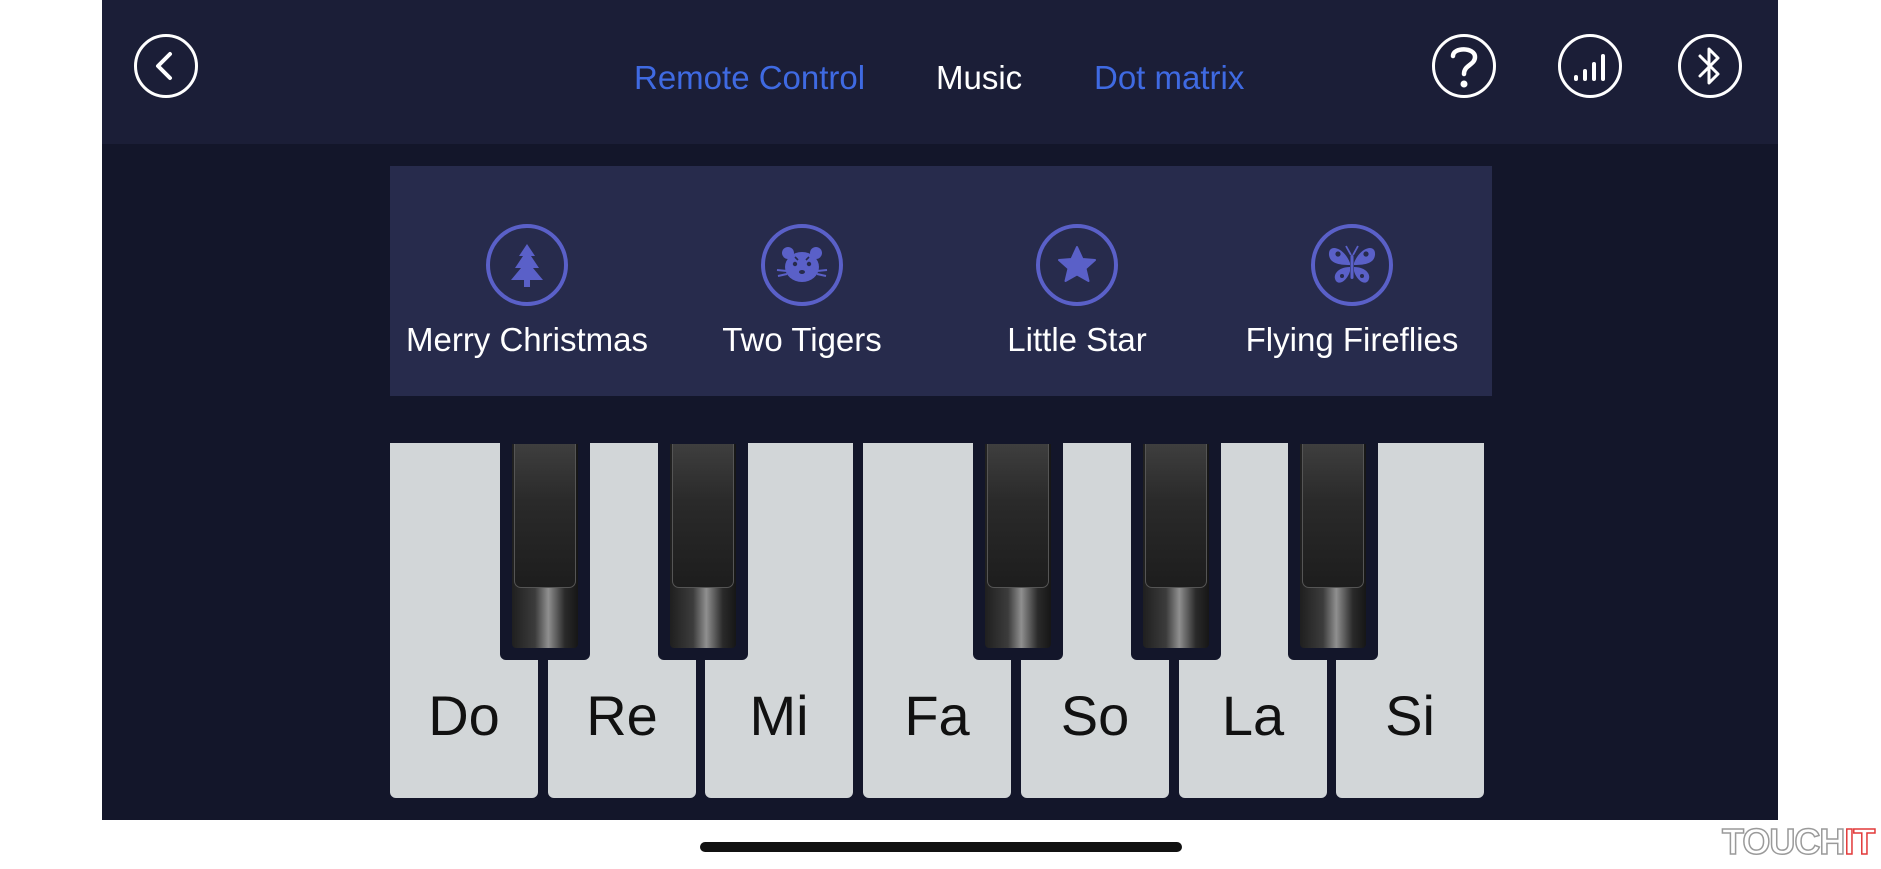  What do you see at coordinates (749, 78) in the screenshot?
I see `tab-remote-control: Remote Control` at bounding box center [749, 78].